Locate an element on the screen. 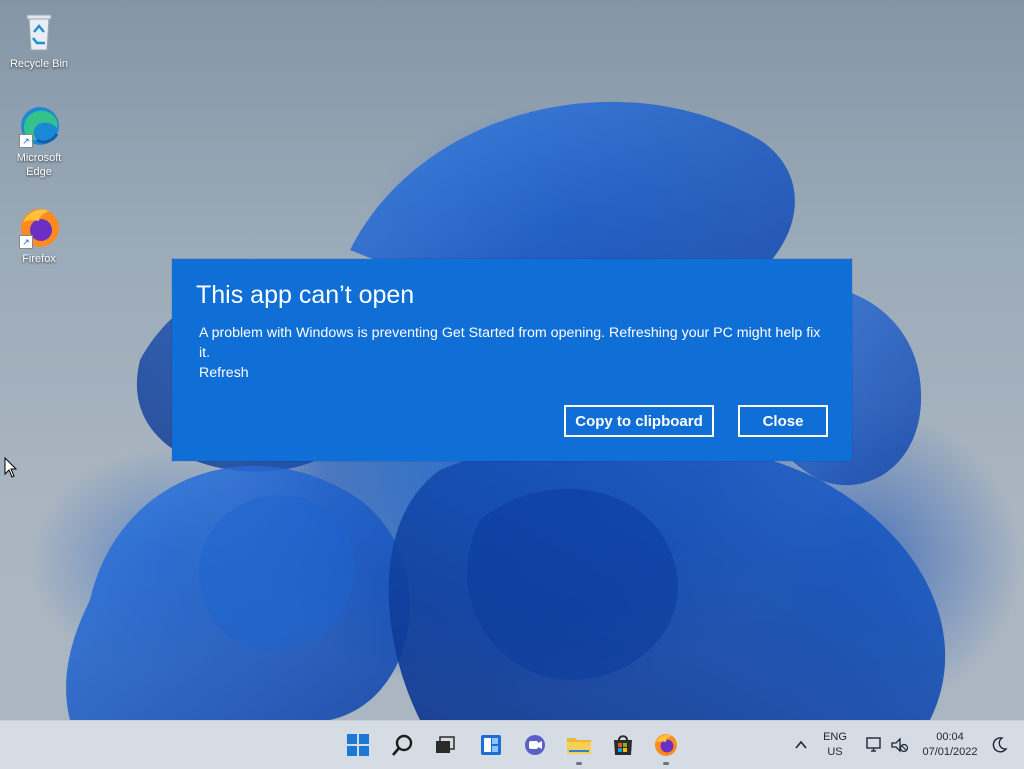 The width and height of the screenshot is (1024, 769). mouse-cursor-icon is located at coordinates (11, 467).